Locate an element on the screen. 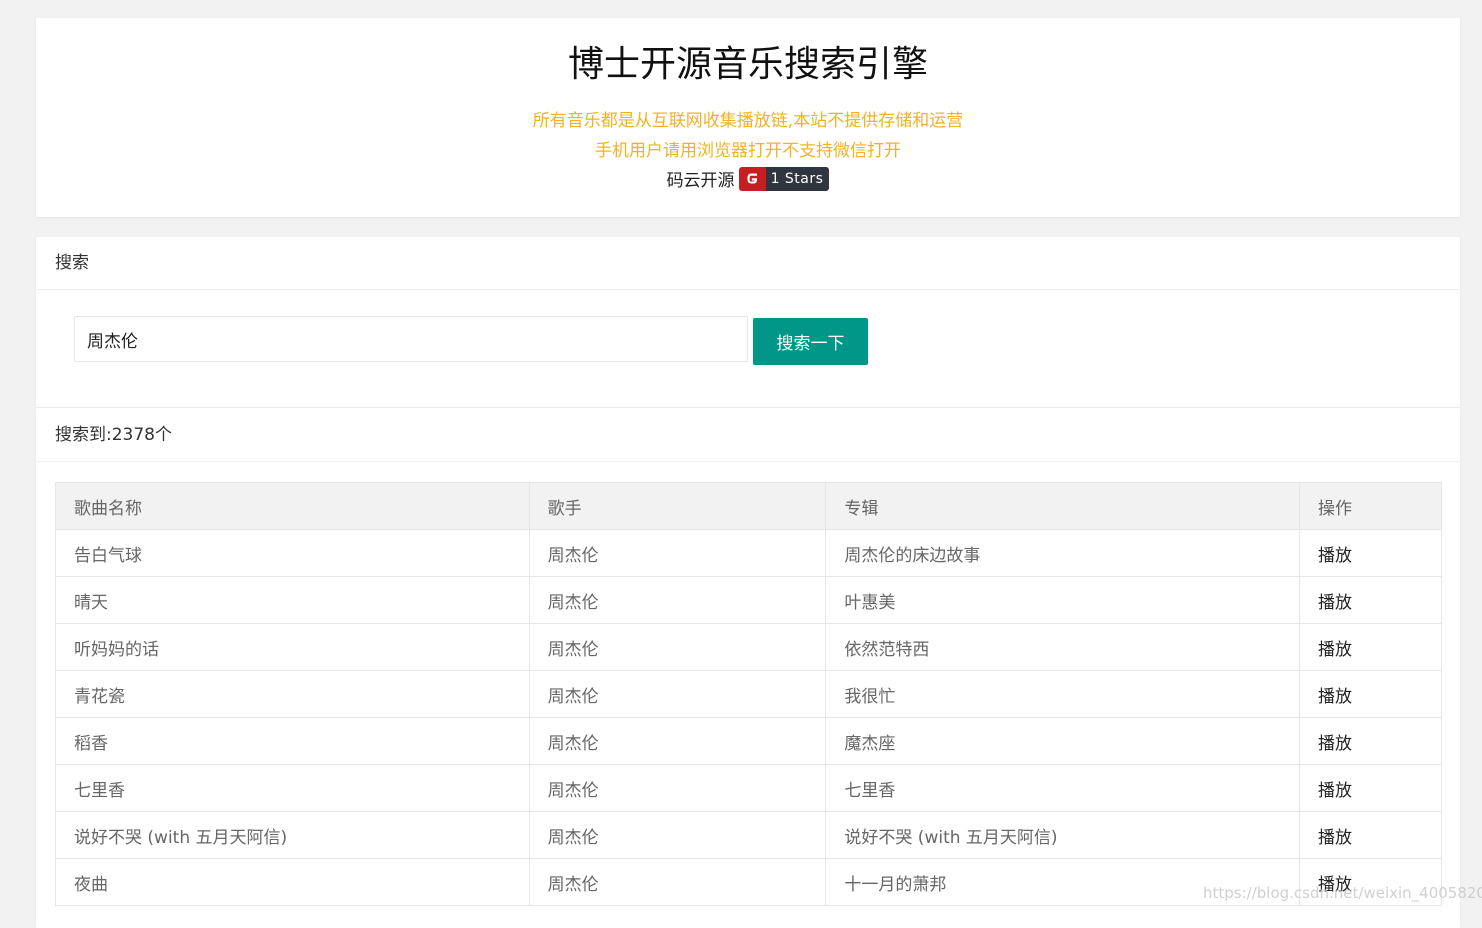  song-name: 七里香 is located at coordinates (292, 788).